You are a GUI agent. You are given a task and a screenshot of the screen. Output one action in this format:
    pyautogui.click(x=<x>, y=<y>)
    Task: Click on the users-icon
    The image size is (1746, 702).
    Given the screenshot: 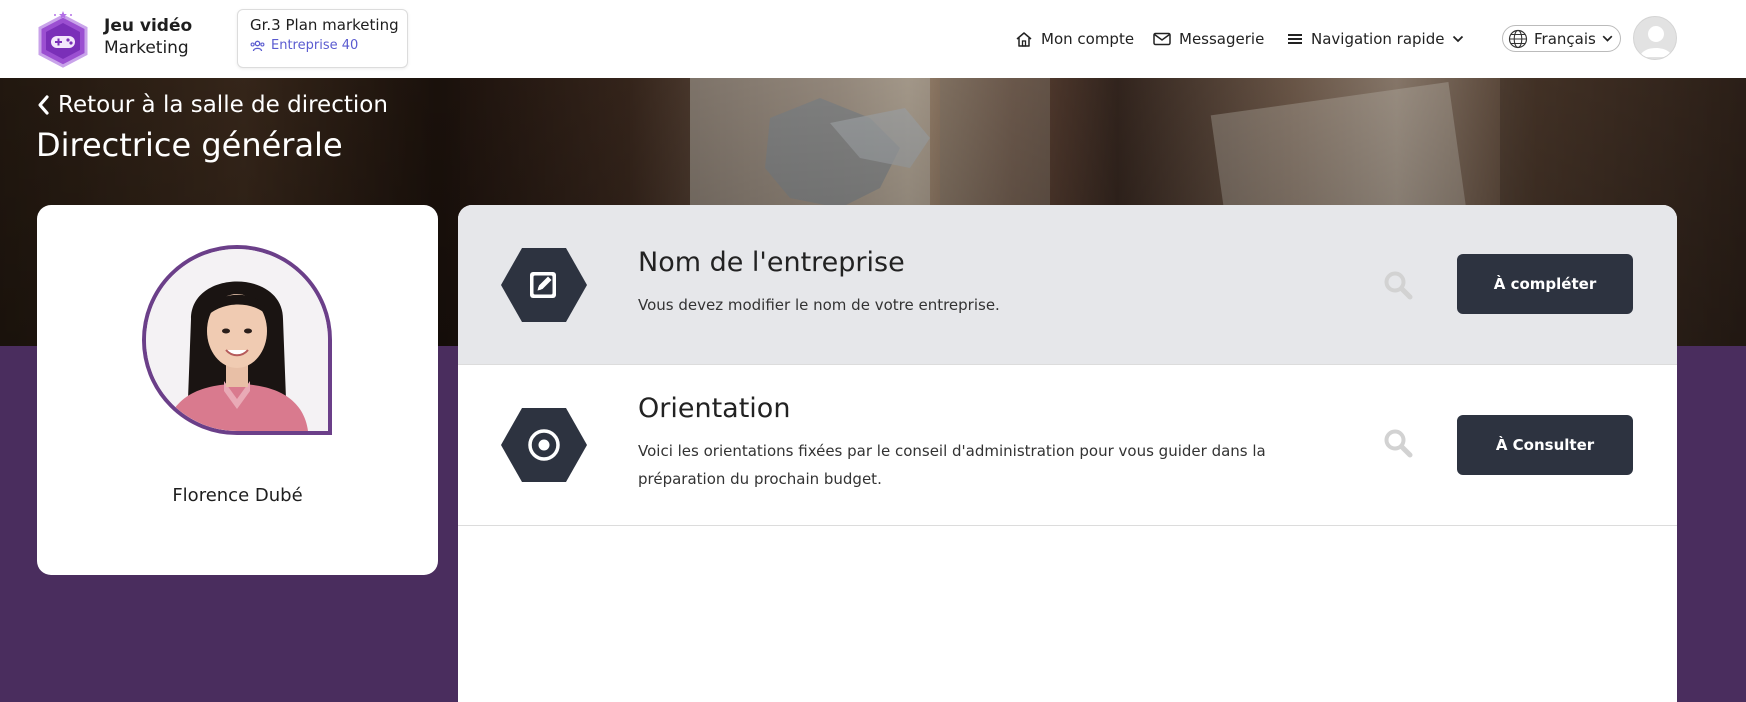 What is the action you would take?
    pyautogui.click(x=257, y=45)
    